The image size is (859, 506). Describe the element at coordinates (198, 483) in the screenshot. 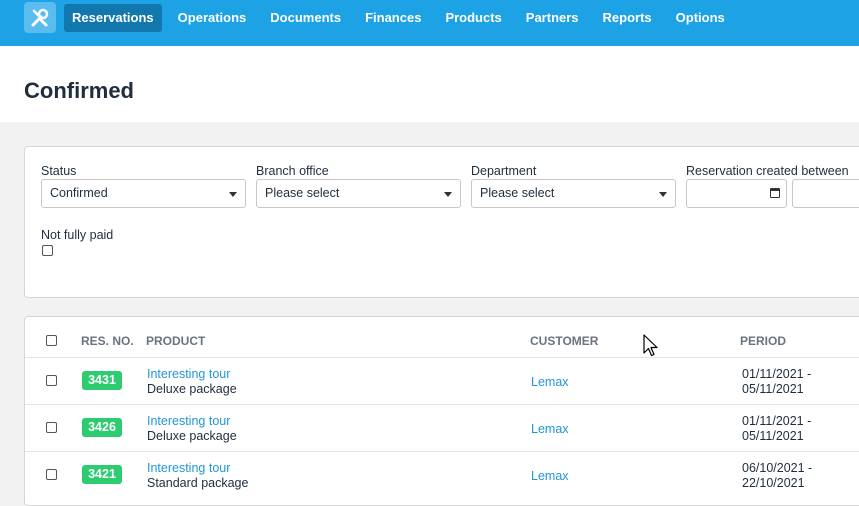

I see `package-name: Standard package` at that location.